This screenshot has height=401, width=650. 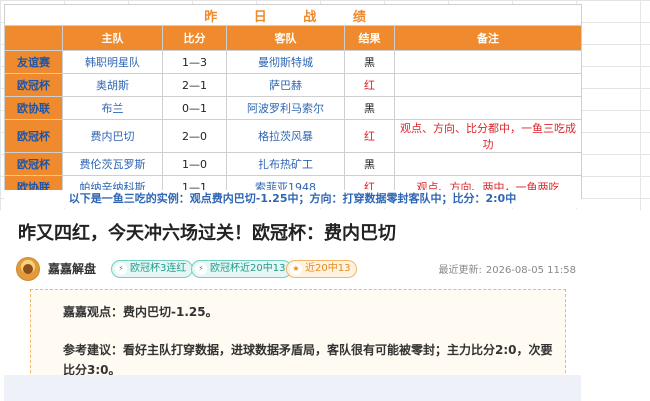 What do you see at coordinates (285, 108) in the screenshot?
I see `away-team-cell: 阿波罗利马索尔` at bounding box center [285, 108].